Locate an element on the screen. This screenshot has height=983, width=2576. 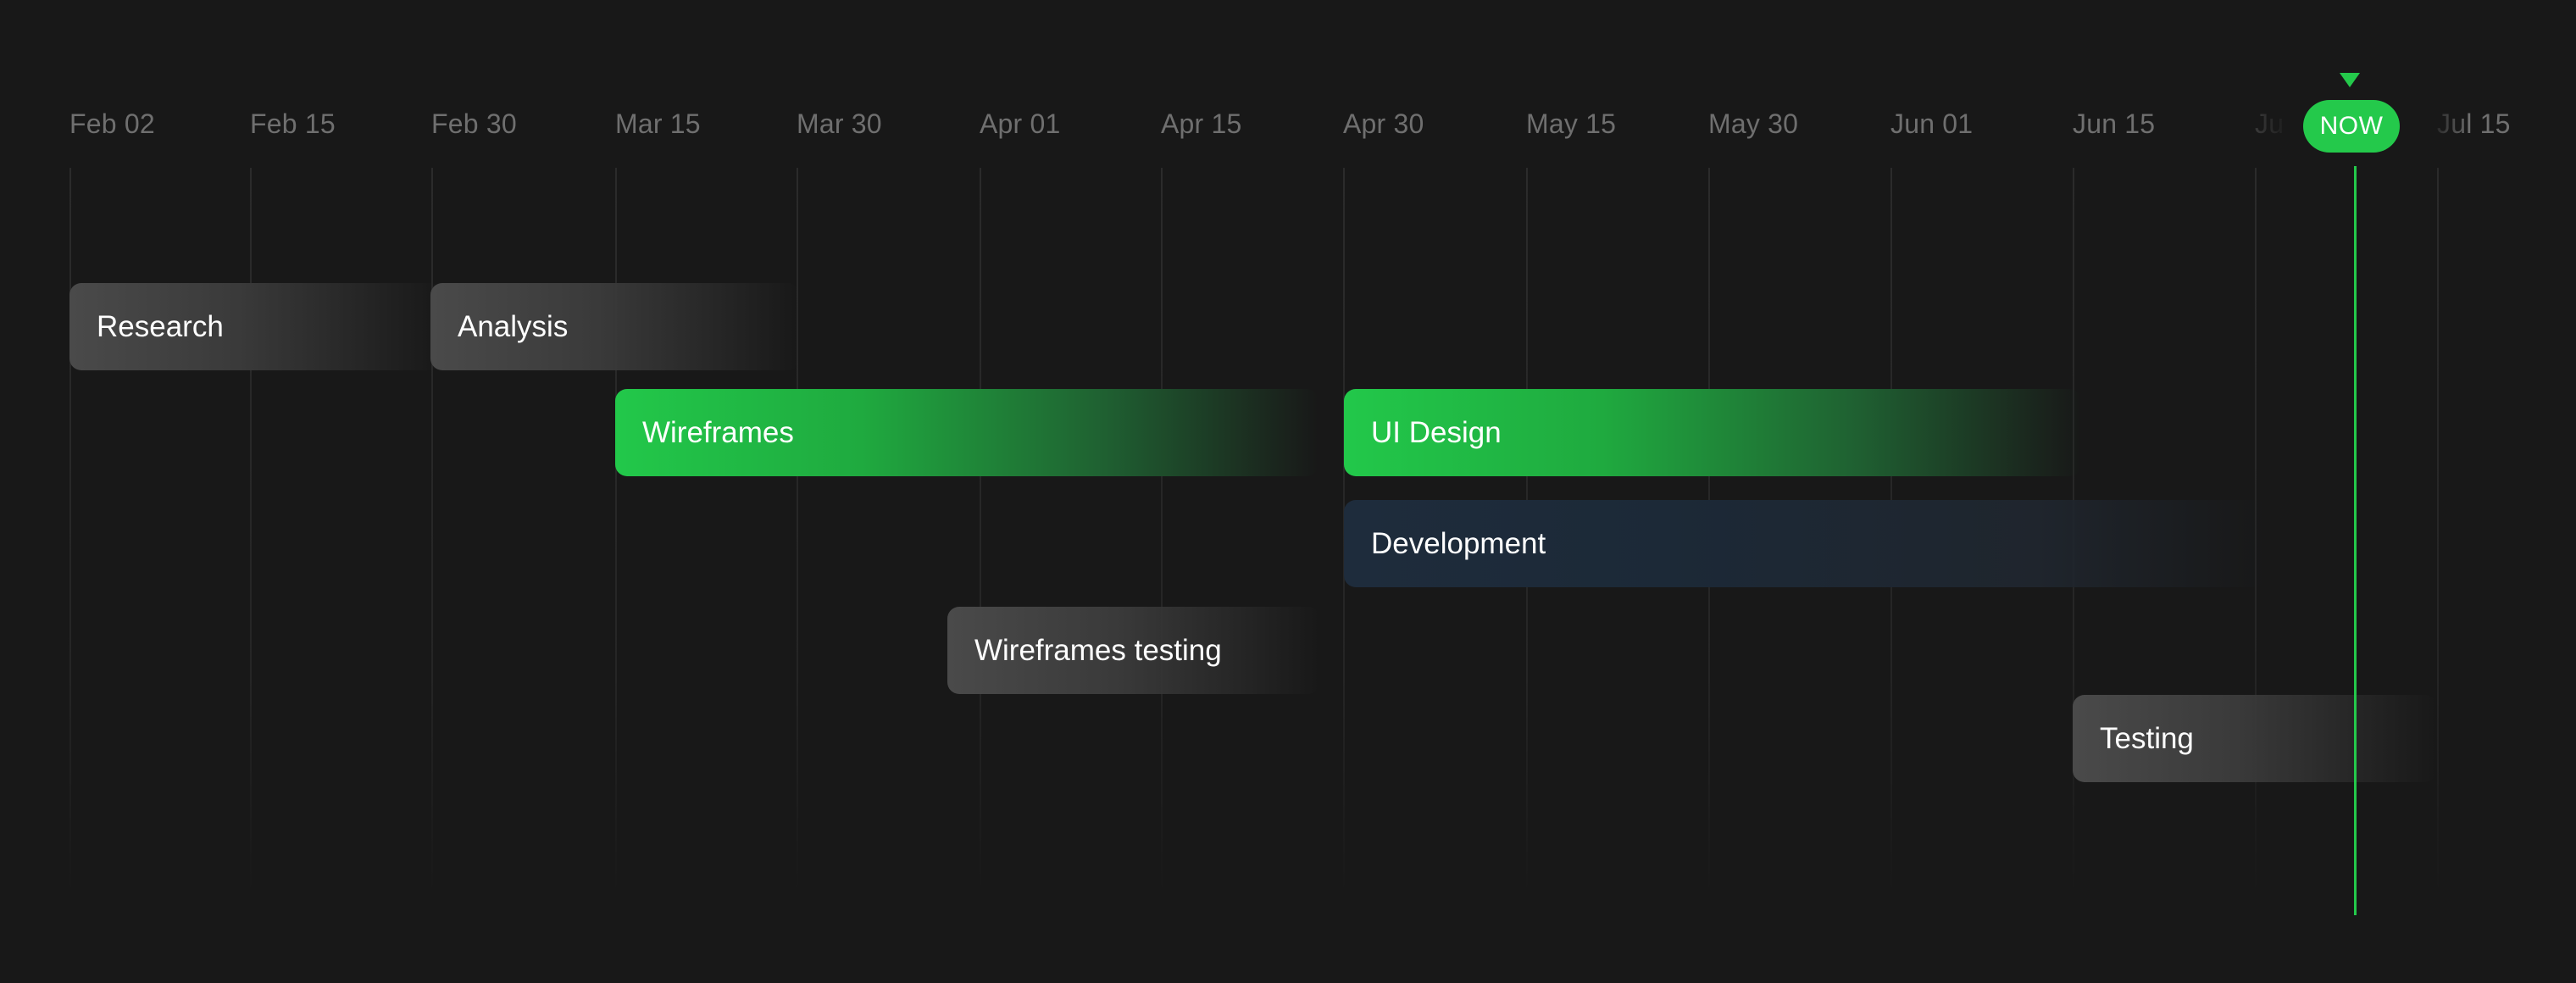
date-label: Apr 01 is located at coordinates (1020, 123).